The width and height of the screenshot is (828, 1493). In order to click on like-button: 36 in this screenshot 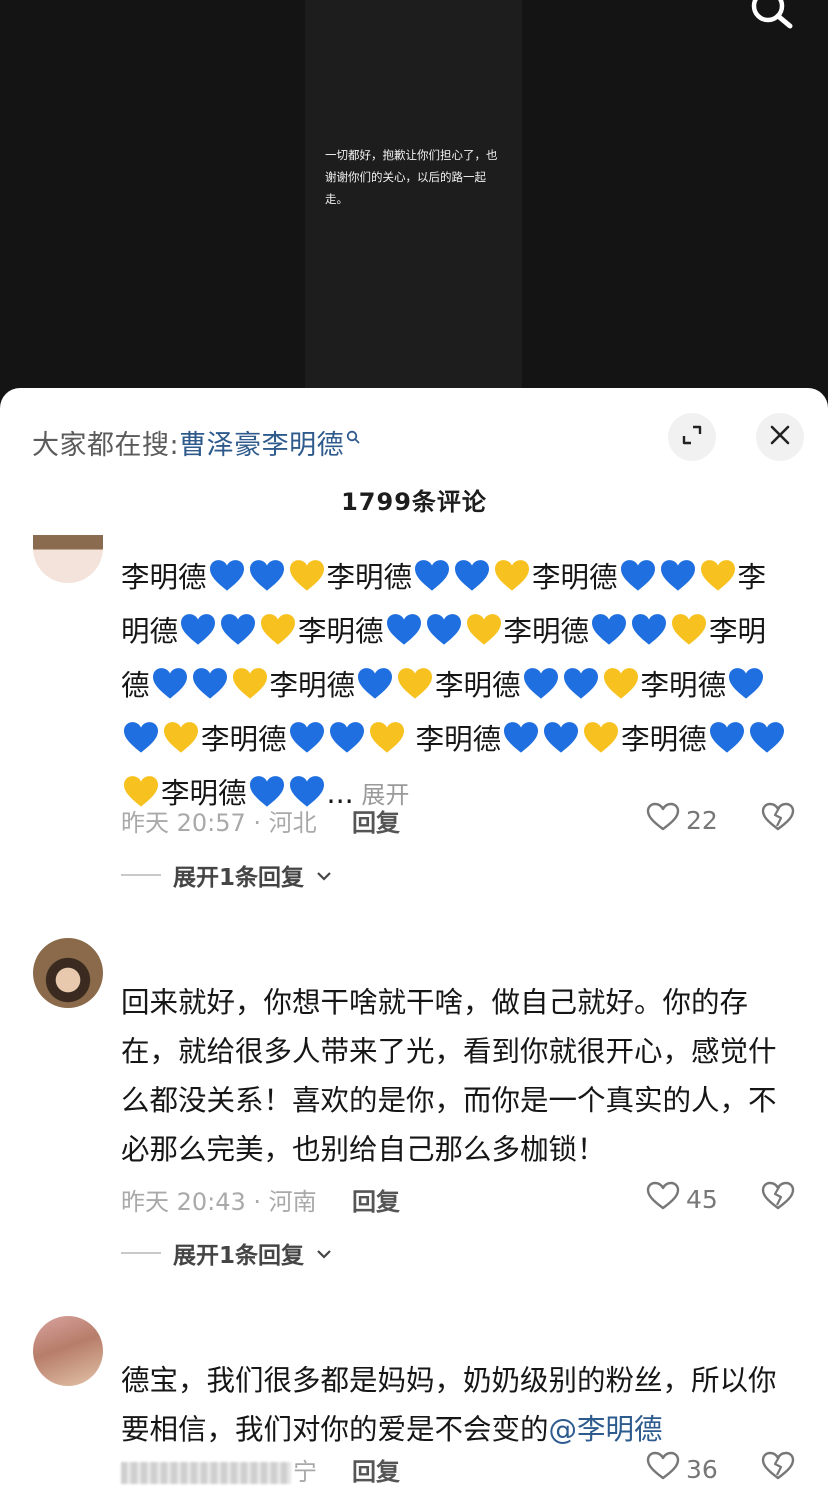, I will do `click(682, 1469)`.